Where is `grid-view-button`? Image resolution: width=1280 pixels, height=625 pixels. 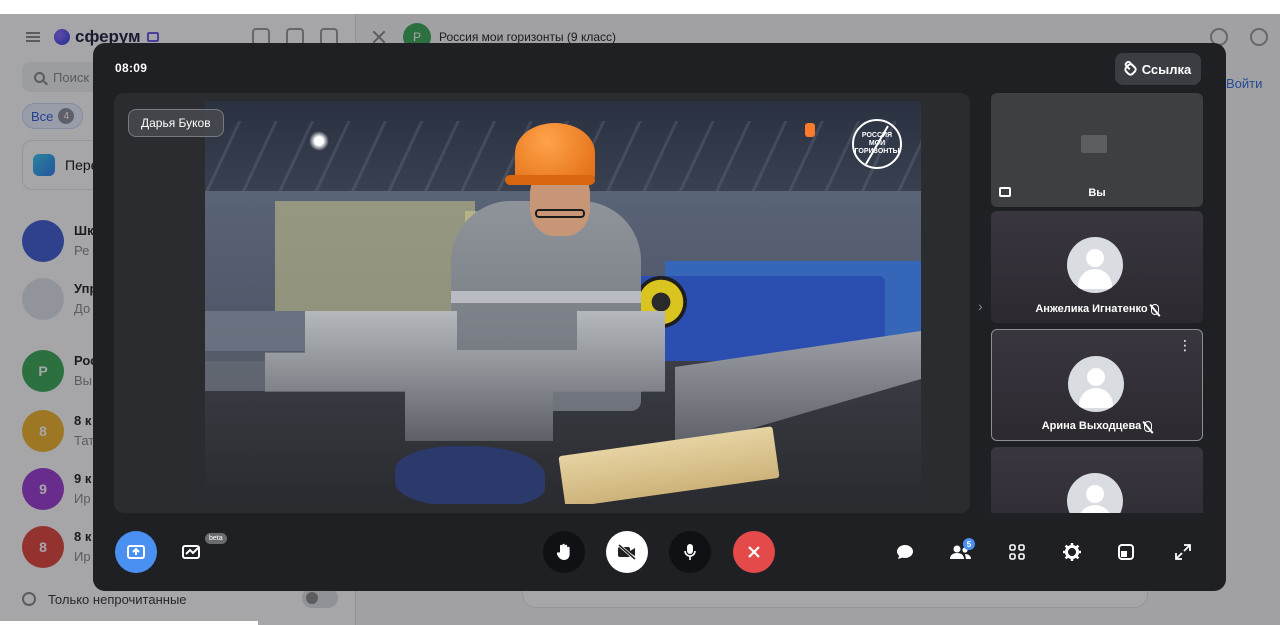
grid-view-button is located at coordinates (1017, 552).